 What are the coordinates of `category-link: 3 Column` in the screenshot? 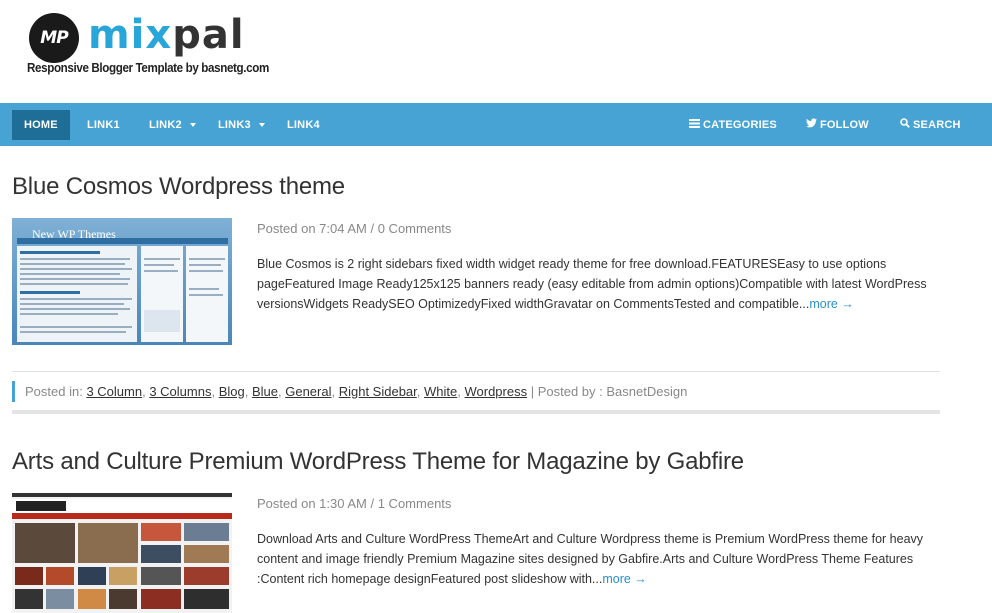 It's located at (114, 391).